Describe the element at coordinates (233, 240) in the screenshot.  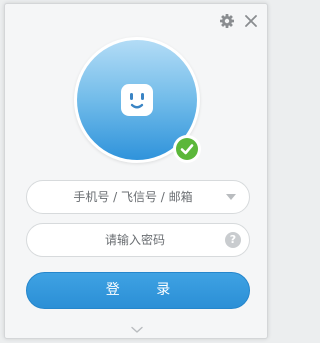
I see `question-icon: ?` at that location.